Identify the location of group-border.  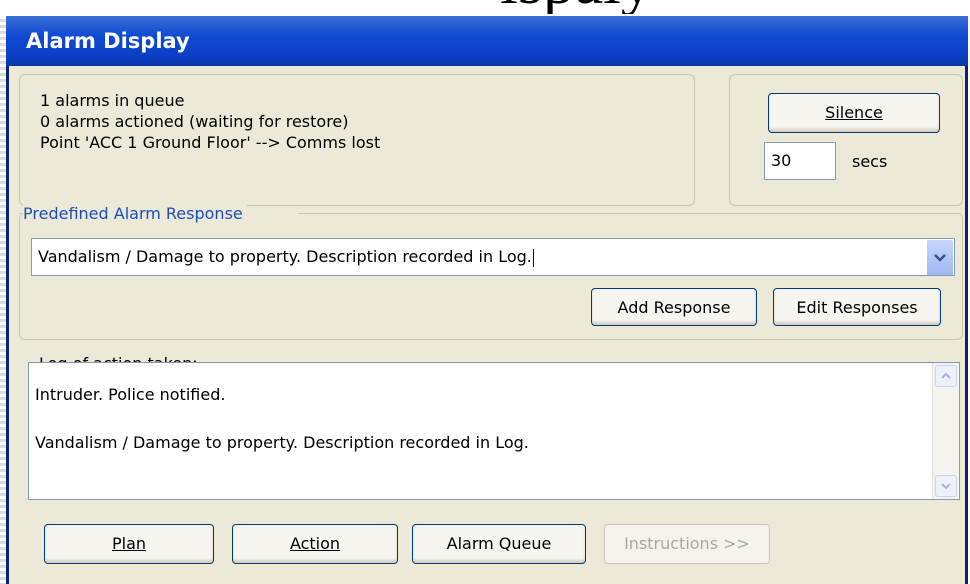
(630, 213).